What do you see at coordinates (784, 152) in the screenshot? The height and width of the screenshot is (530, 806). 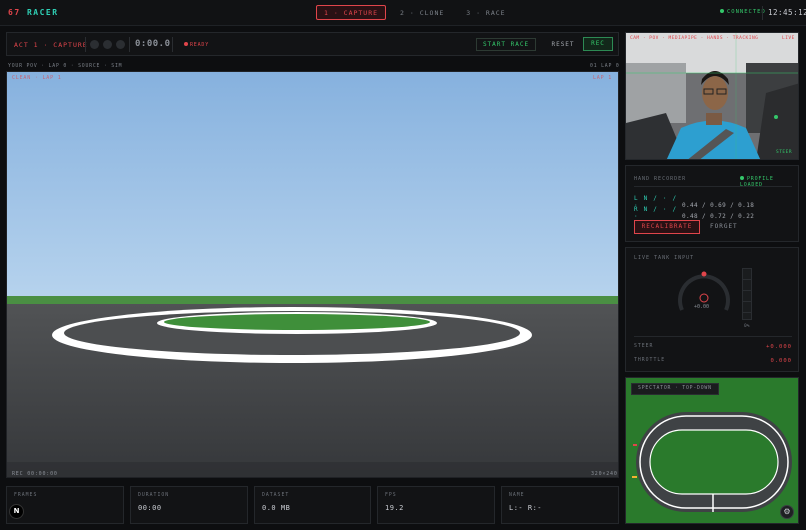 I see `camera-steer-label: STEER` at bounding box center [784, 152].